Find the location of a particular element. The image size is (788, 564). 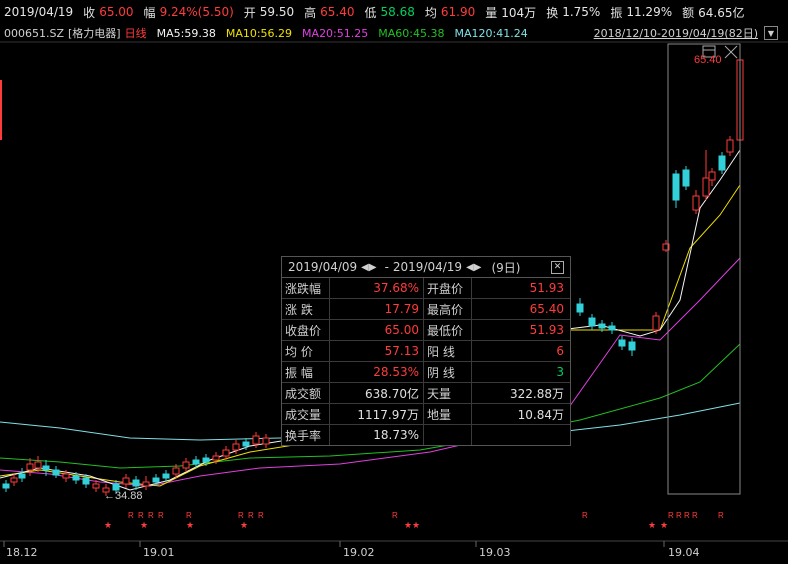

stats-start-date: 2019/04/09 is located at coordinates (323, 267).